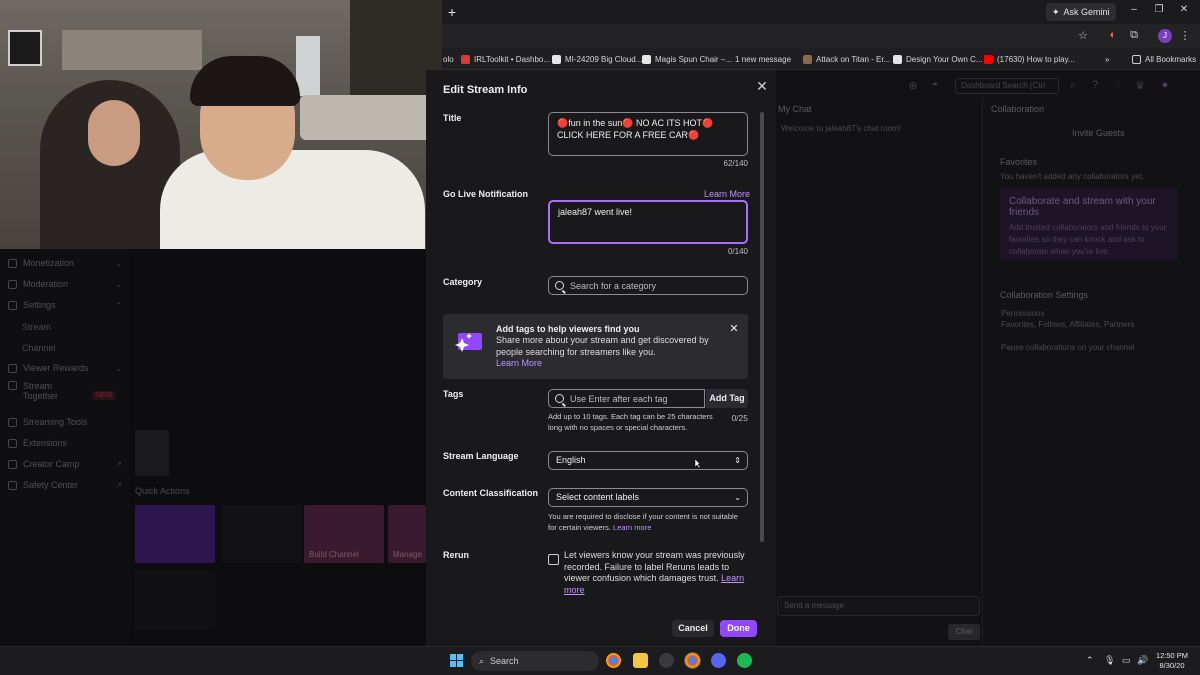  What do you see at coordinates (648, 497) in the screenshot?
I see `content-labels-select: Select content labels ⌄` at bounding box center [648, 497].